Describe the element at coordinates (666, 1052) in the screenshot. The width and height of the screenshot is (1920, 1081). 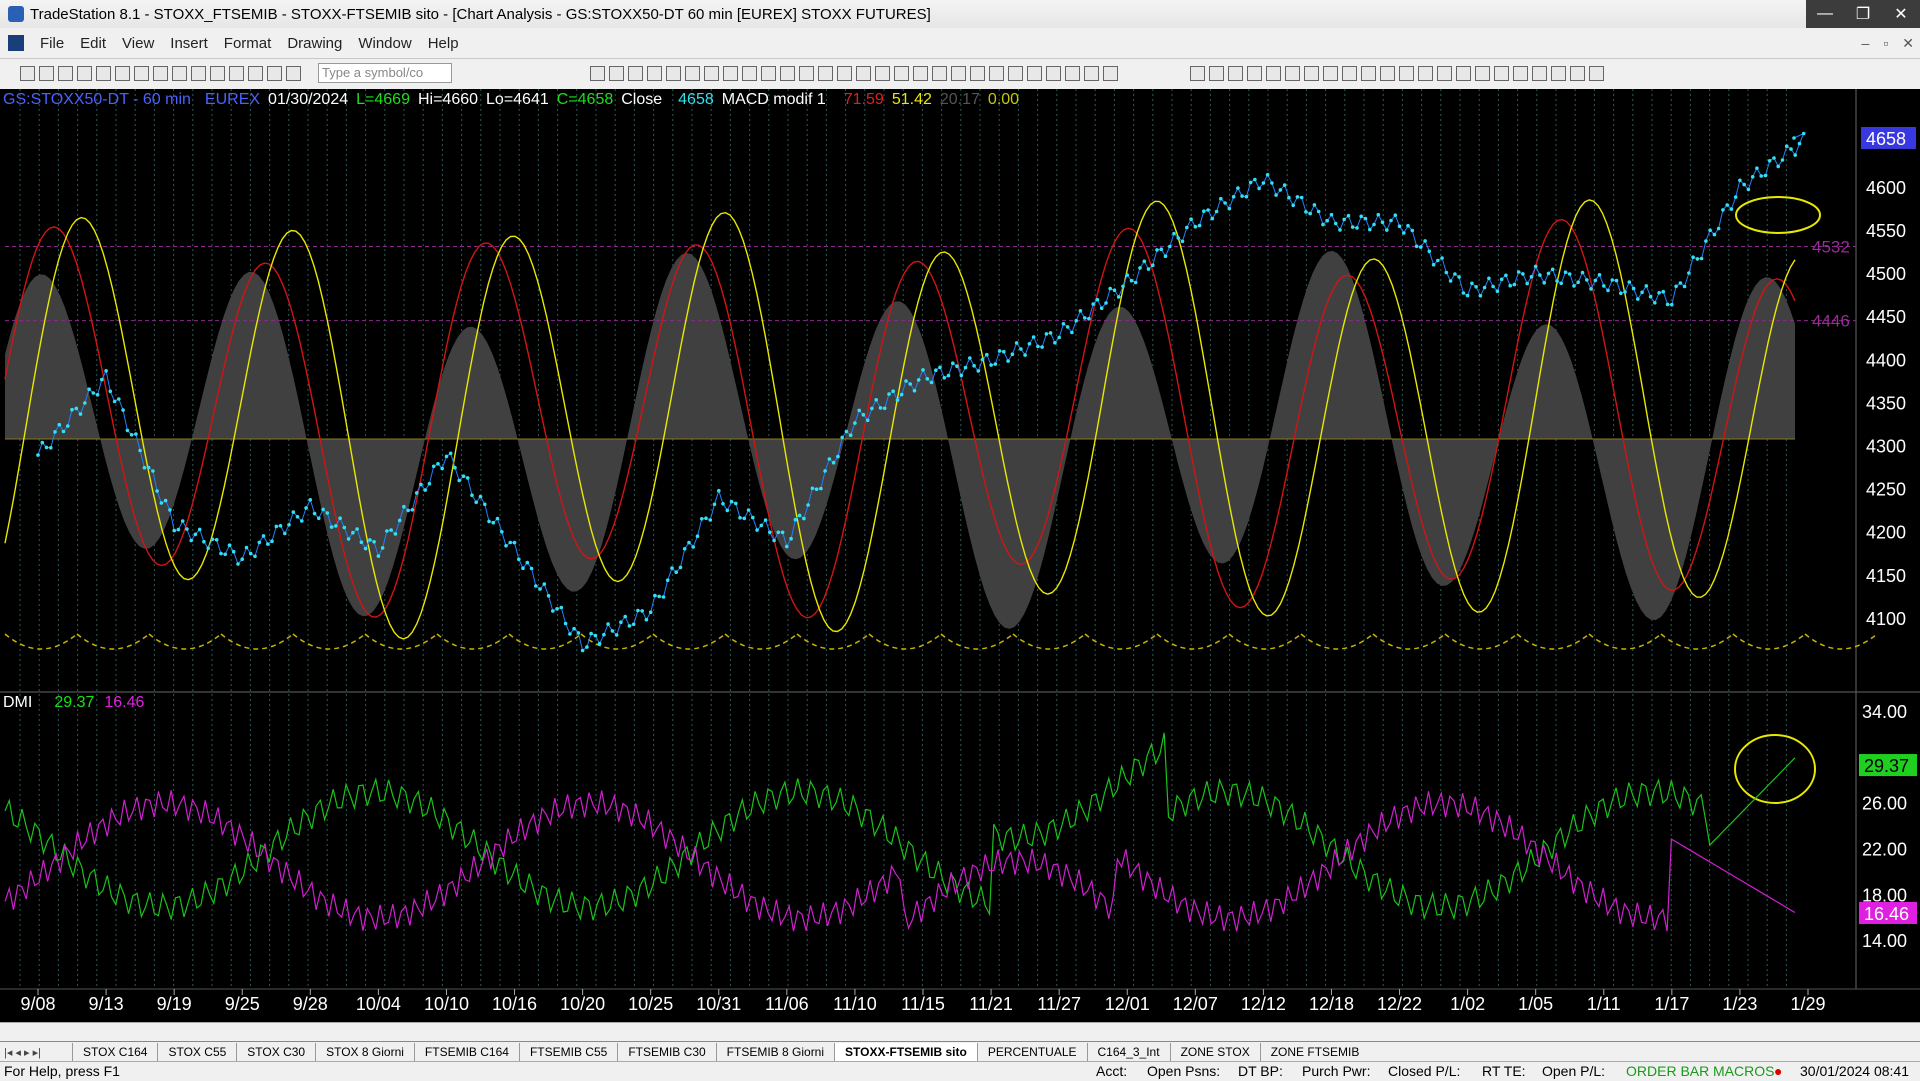
I see `tab-ftsemib-c30: FTSEMIB C30` at that location.